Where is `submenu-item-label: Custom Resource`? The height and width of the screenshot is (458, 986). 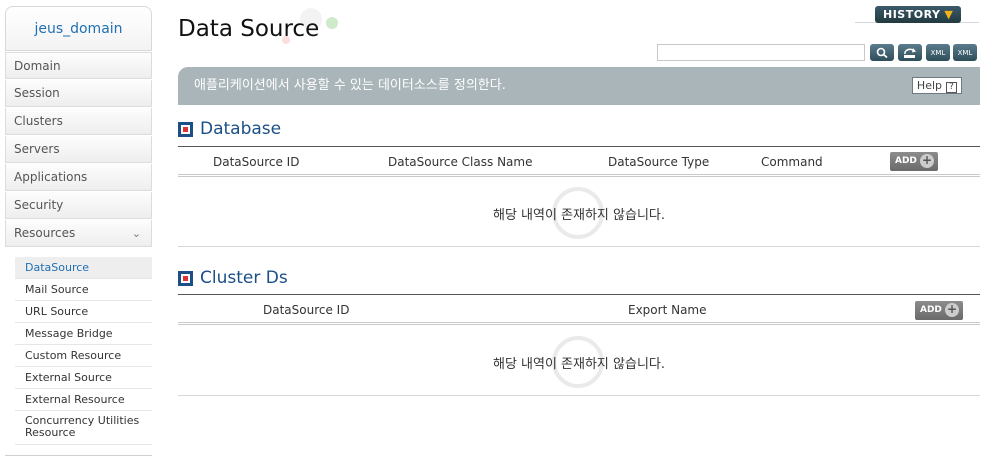 submenu-item-label: Custom Resource is located at coordinates (73, 355).